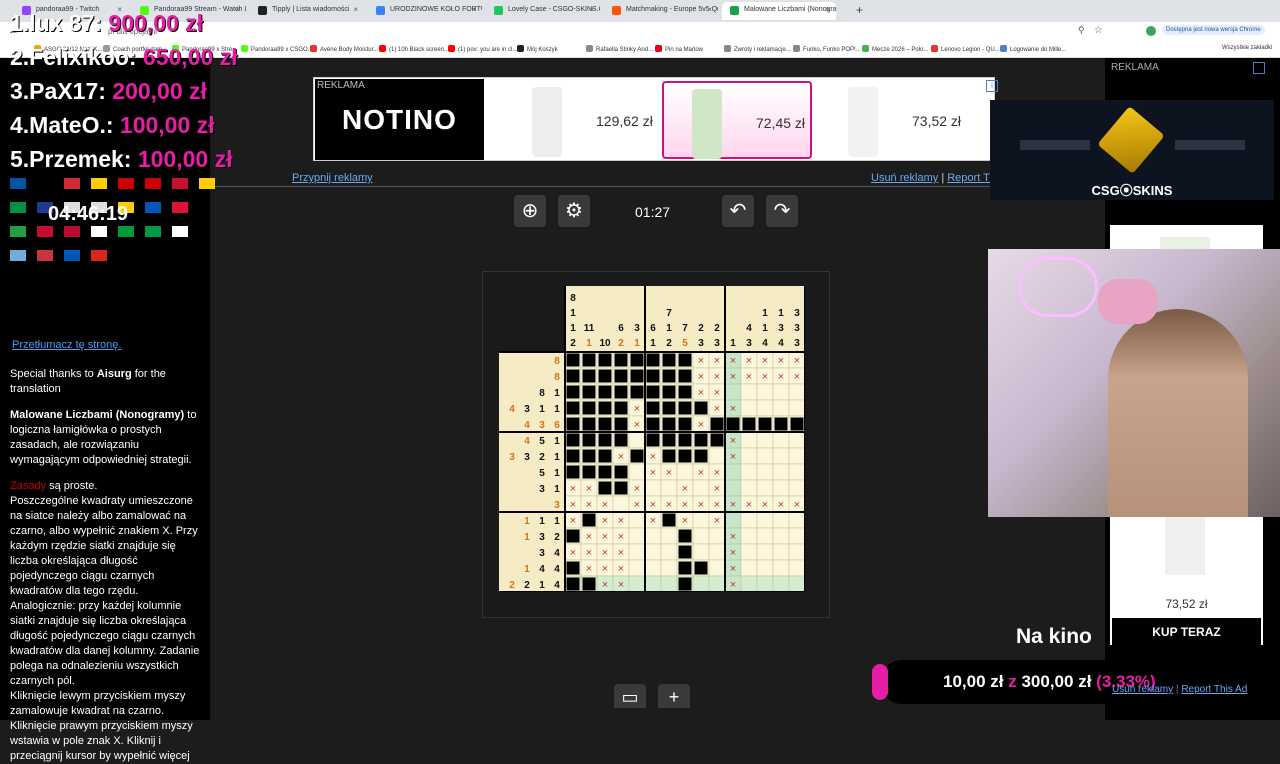  Describe the element at coordinates (859, 10) in the screenshot. I see `new-tab-icon: +` at that location.